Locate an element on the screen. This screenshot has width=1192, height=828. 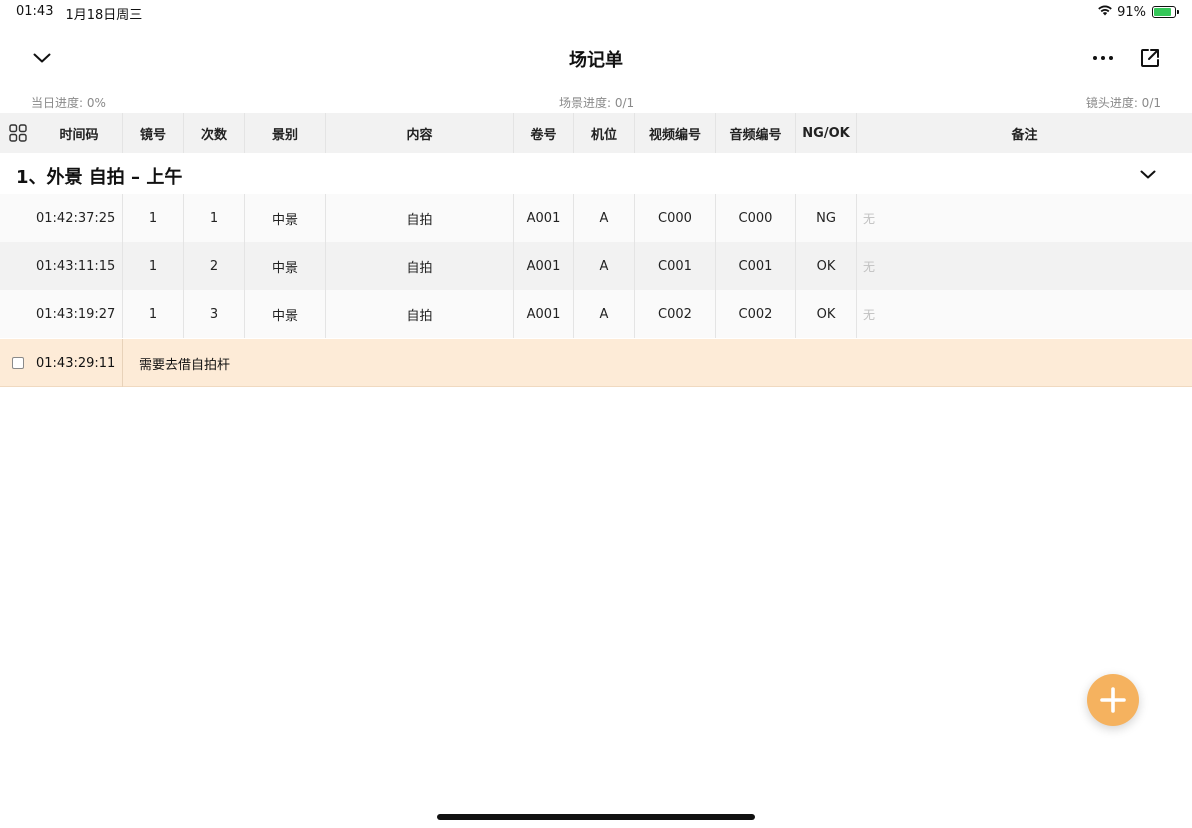
video-id-cell: C001 is located at coordinates (675, 266).